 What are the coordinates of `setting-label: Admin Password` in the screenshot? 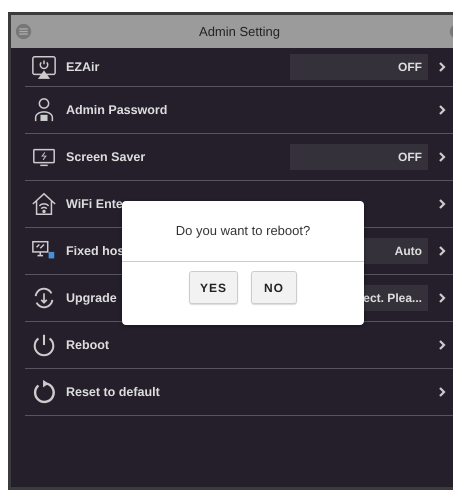 It's located at (117, 110).